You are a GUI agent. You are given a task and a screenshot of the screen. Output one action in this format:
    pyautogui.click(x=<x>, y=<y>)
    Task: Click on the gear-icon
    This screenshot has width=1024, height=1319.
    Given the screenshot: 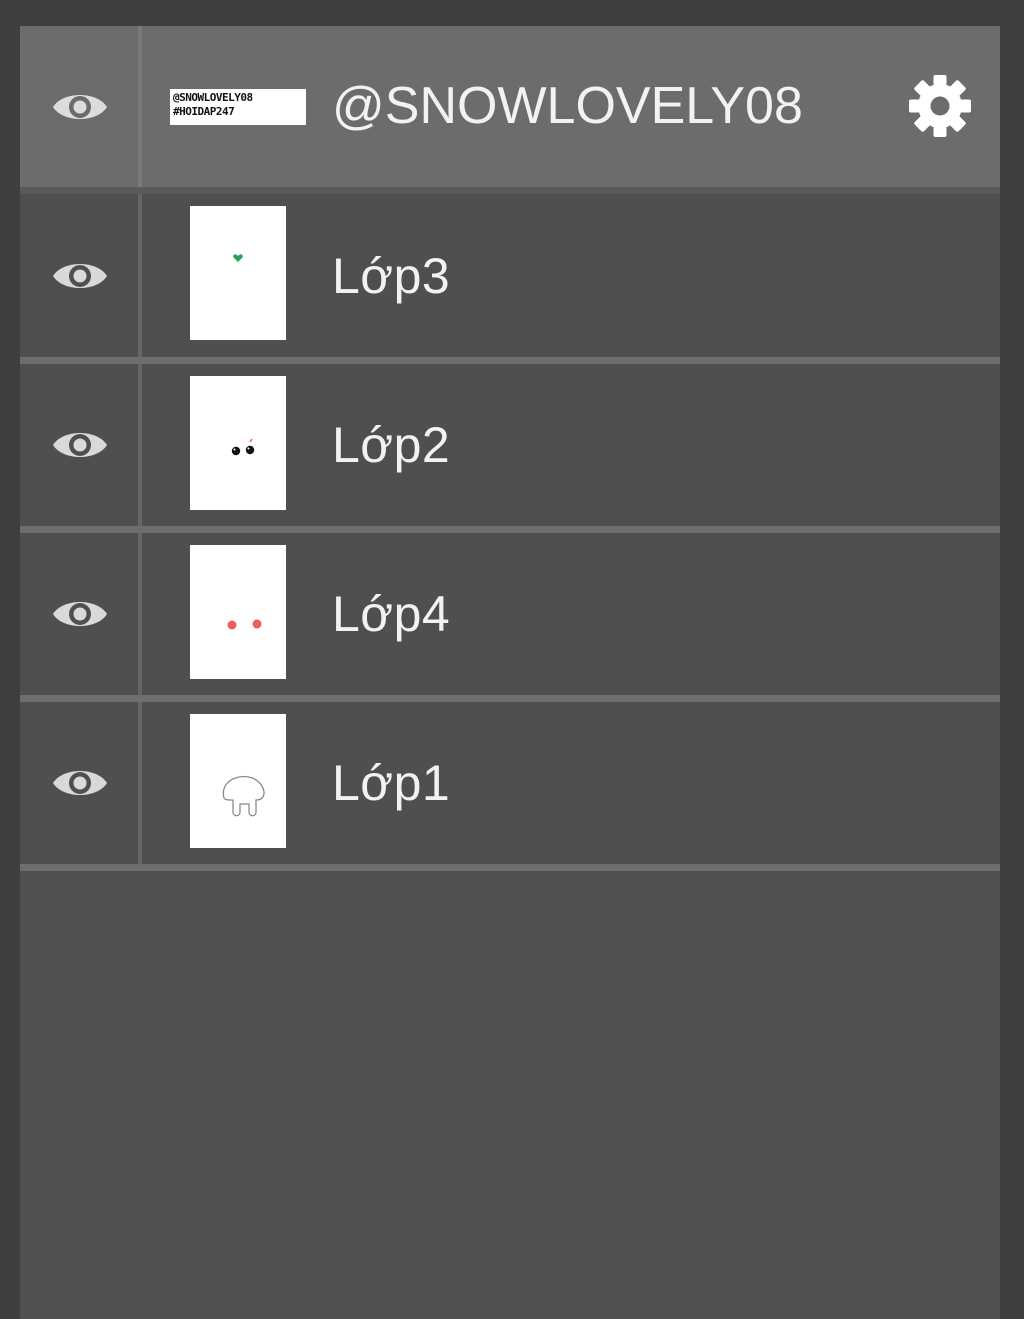 What is the action you would take?
    pyautogui.click(x=940, y=106)
    